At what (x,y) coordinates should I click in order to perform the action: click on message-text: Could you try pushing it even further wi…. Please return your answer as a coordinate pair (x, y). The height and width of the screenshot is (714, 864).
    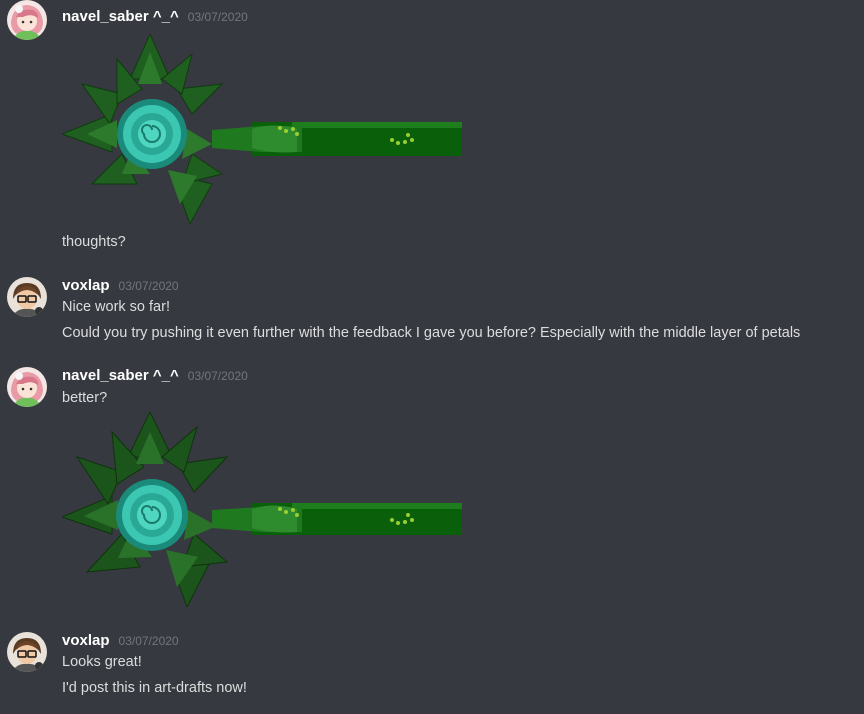
    Looking at the image, I should click on (431, 333).